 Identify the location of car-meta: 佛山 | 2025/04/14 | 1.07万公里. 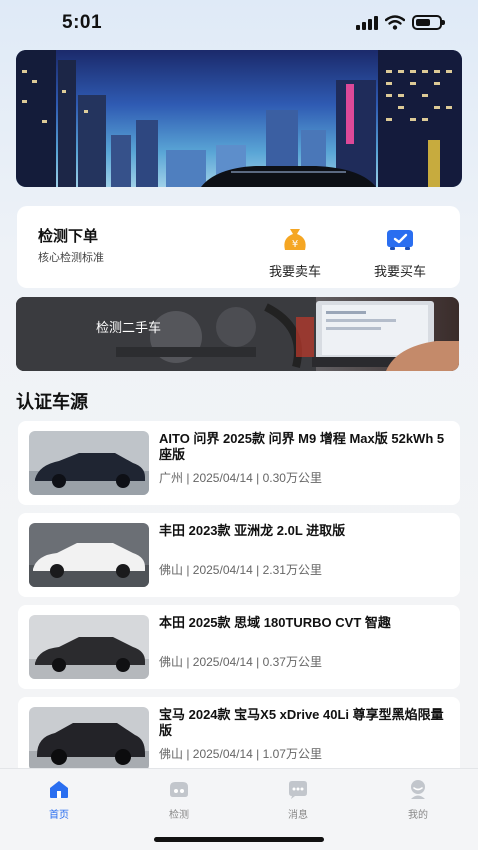
(240, 754).